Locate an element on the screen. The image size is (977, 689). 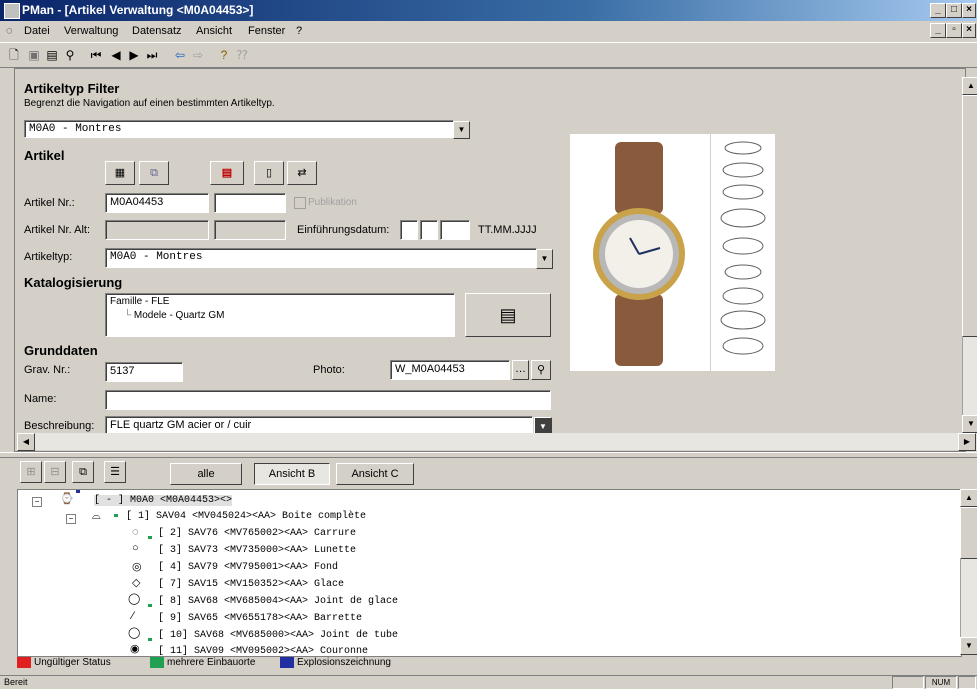
legend-label-invalid: Ungültiger Status is located at coordinates (72, 662).